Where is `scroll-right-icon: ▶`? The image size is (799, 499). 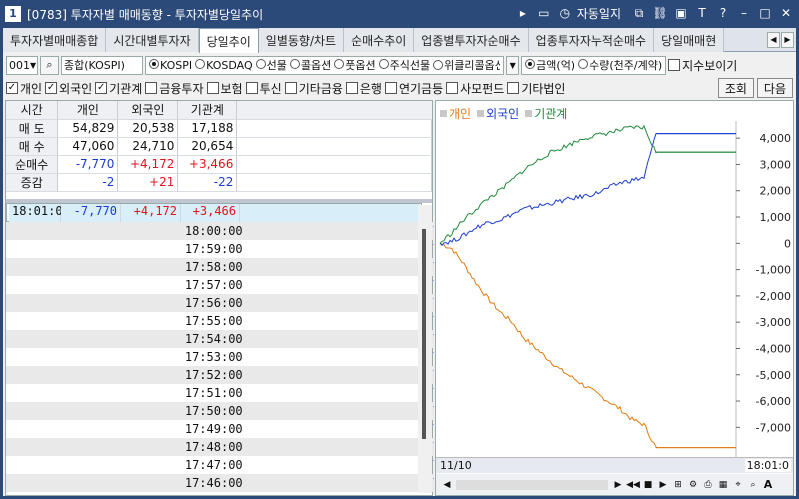 scroll-right-icon: ▶ is located at coordinates (618, 485).